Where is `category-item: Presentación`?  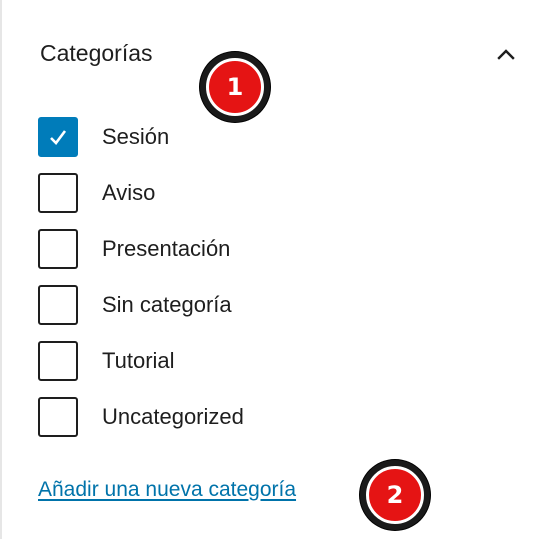 category-item: Presentación is located at coordinates (141, 249).